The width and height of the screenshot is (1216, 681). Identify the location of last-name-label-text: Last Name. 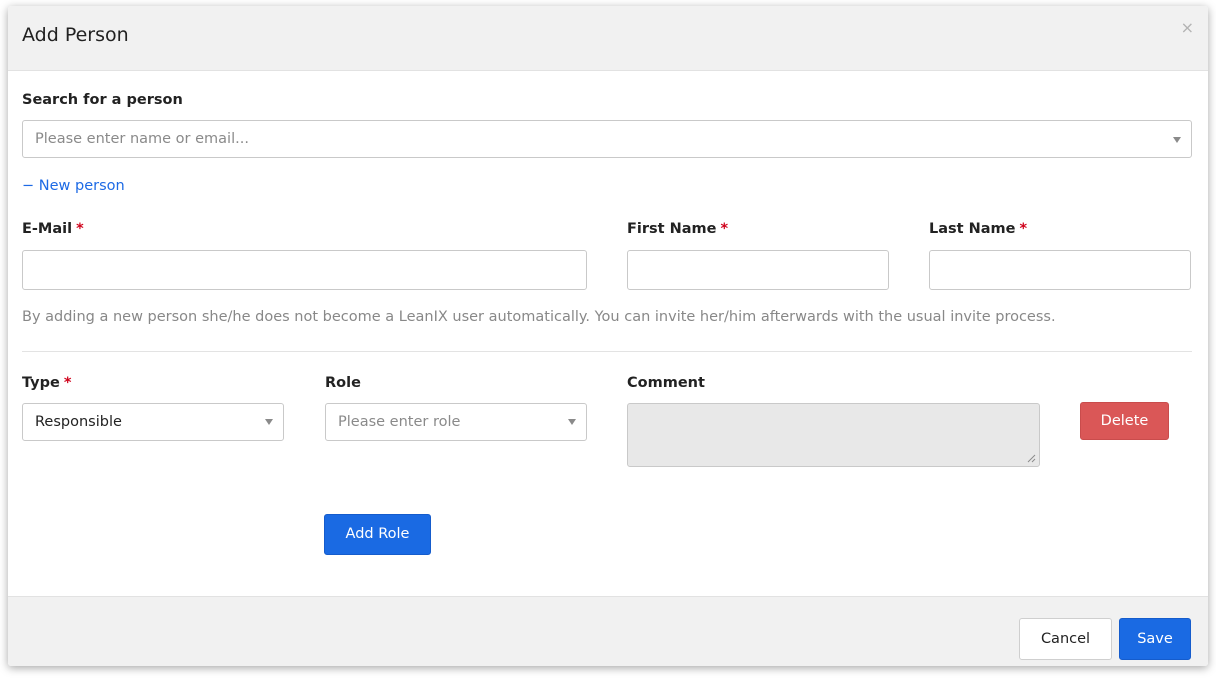
(972, 229).